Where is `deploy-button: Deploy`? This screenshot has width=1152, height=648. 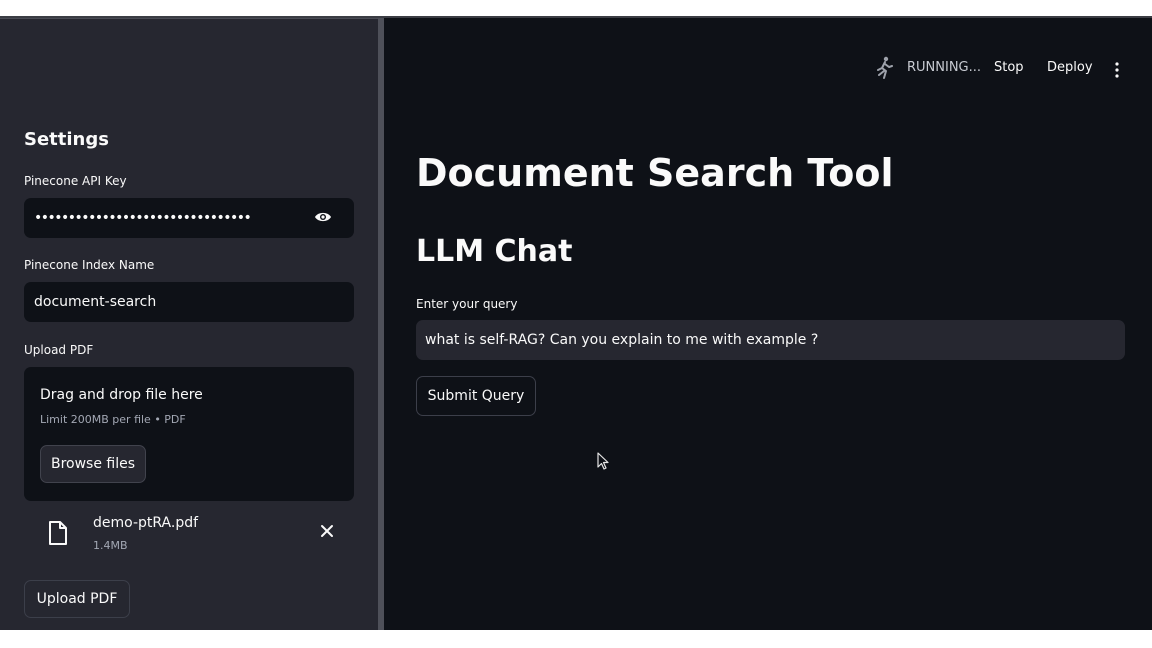
deploy-button: Deploy is located at coordinates (1070, 67).